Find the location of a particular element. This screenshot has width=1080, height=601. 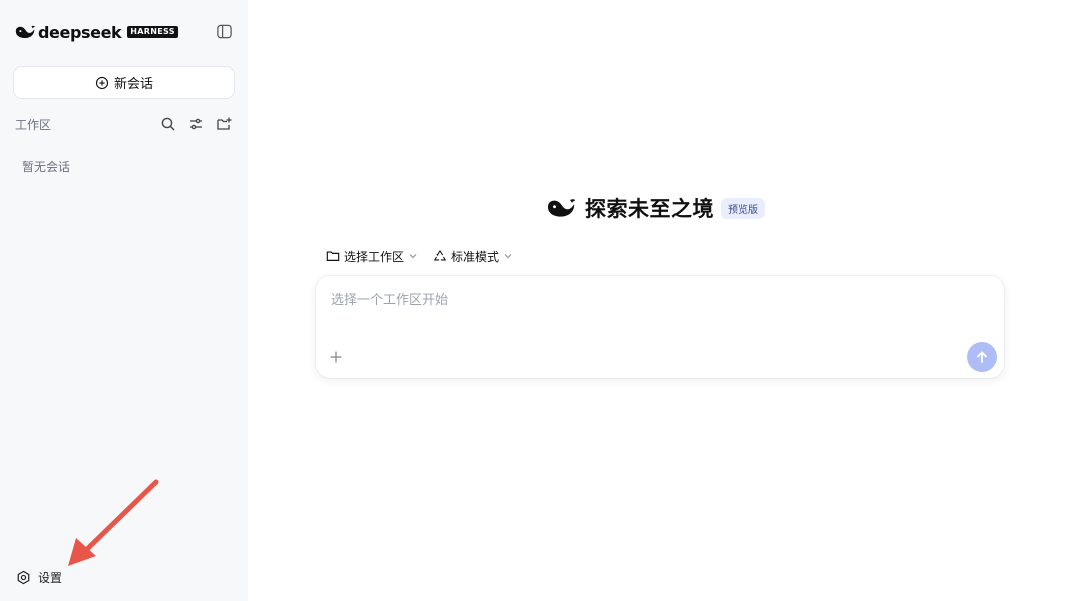

empty-conversations-text: 暂无会话 is located at coordinates (46, 167).